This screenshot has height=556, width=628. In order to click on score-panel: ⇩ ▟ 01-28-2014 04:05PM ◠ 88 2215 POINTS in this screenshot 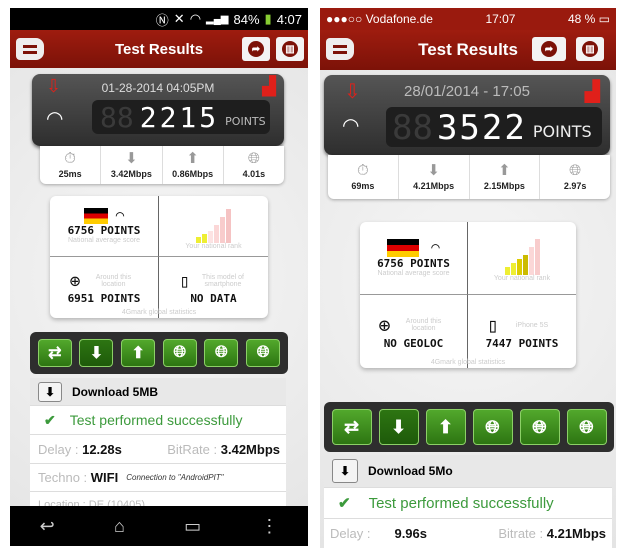, I will do `click(158, 110)`.